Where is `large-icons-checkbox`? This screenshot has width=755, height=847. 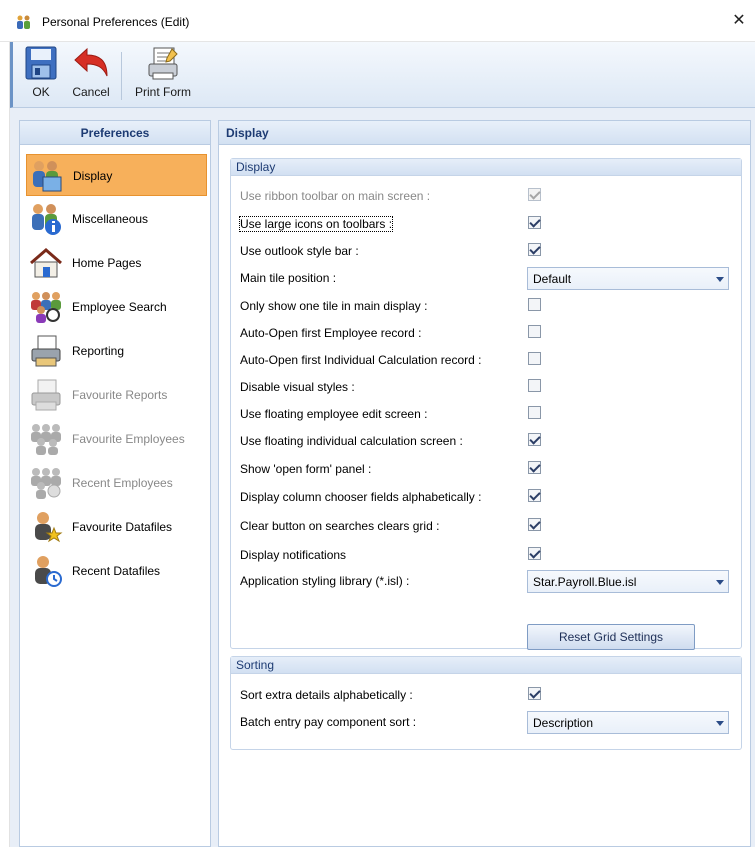
large-icons-checkbox is located at coordinates (534, 222).